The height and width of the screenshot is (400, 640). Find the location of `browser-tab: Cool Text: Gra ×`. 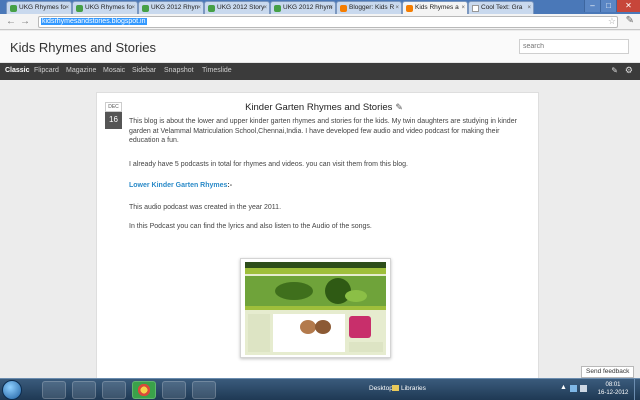

browser-tab: Cool Text: Gra × is located at coordinates (501, 7).